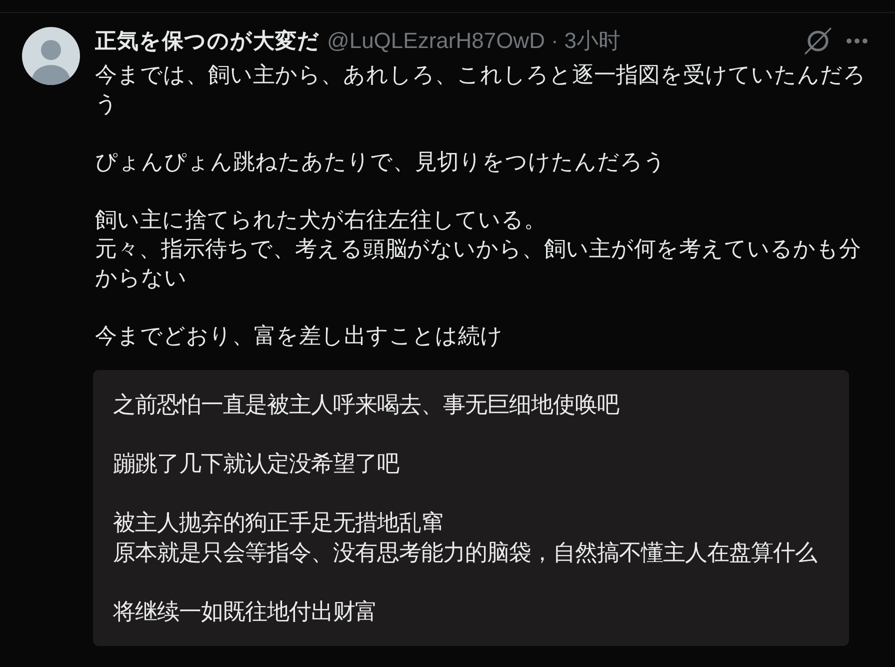 This screenshot has height=667, width=895. Describe the element at coordinates (818, 41) in the screenshot. I see `slashed-circle-icon` at that location.